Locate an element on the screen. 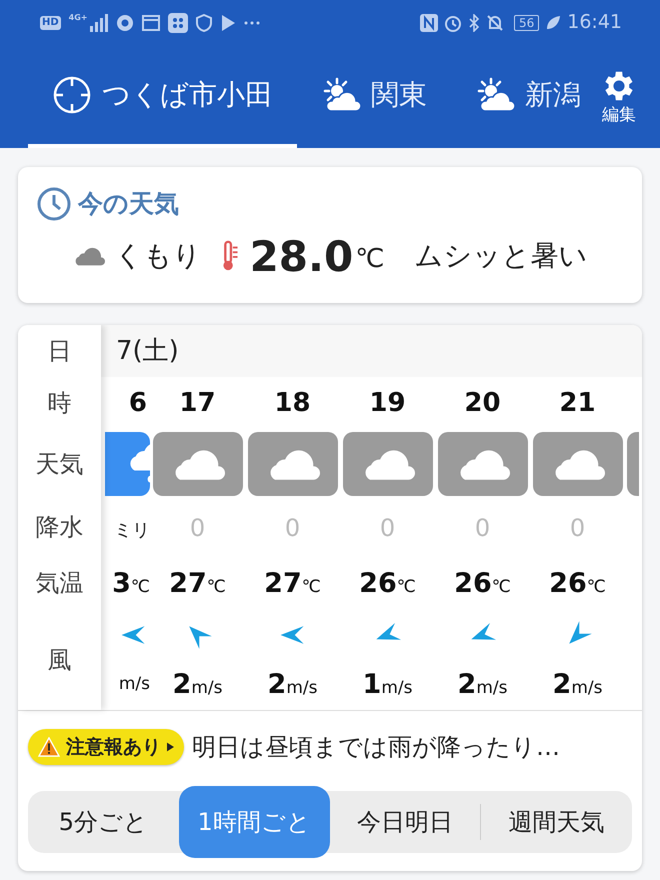 Image resolution: width=660 pixels, height=880 pixels. precipitation-text: ミリ is located at coordinates (132, 531).